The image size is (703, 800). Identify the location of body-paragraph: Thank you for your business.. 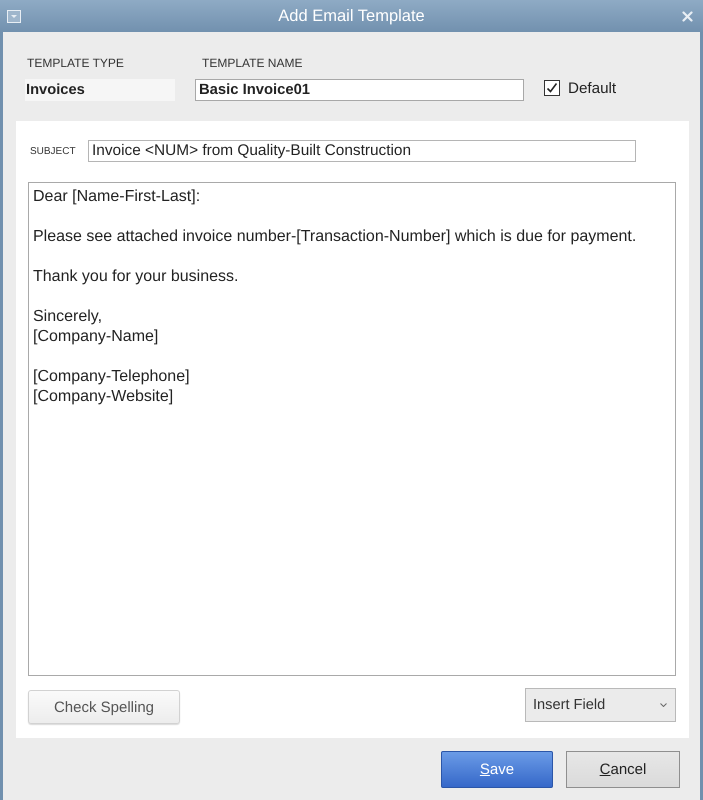
(135, 277).